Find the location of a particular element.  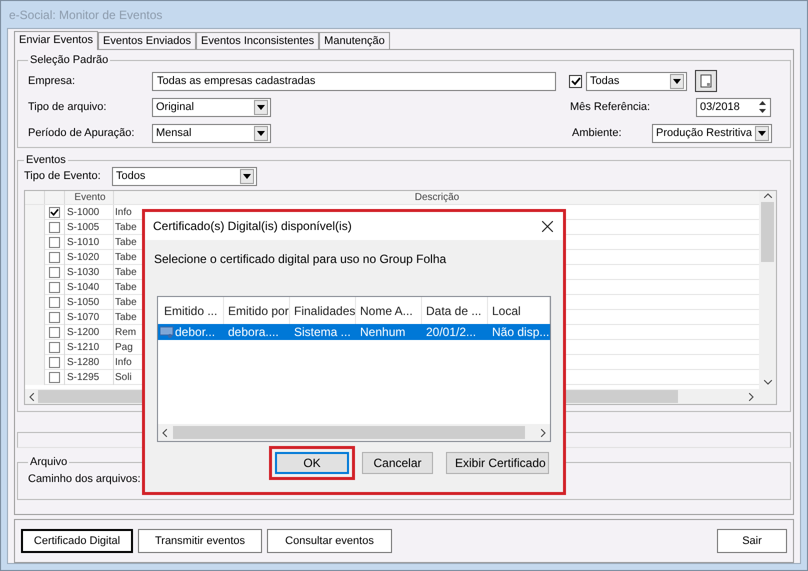

table-cell: S-1280 is located at coordinates (89, 362).